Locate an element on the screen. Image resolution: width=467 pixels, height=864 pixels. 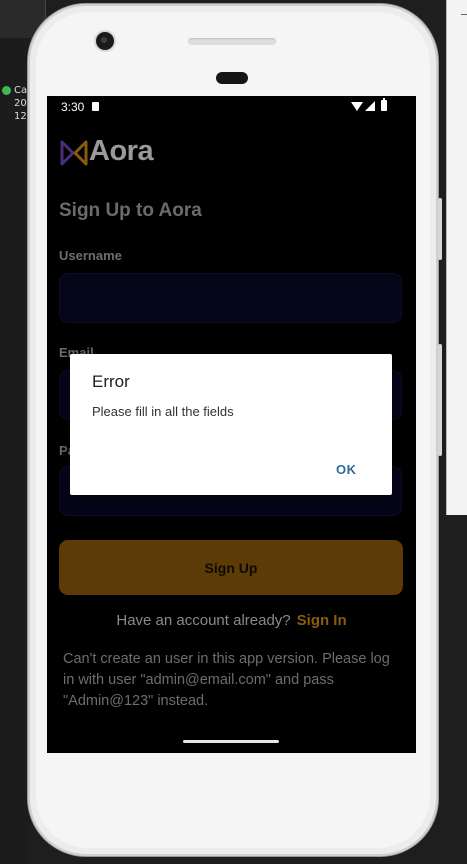
username-label: Username is located at coordinates (90, 255).